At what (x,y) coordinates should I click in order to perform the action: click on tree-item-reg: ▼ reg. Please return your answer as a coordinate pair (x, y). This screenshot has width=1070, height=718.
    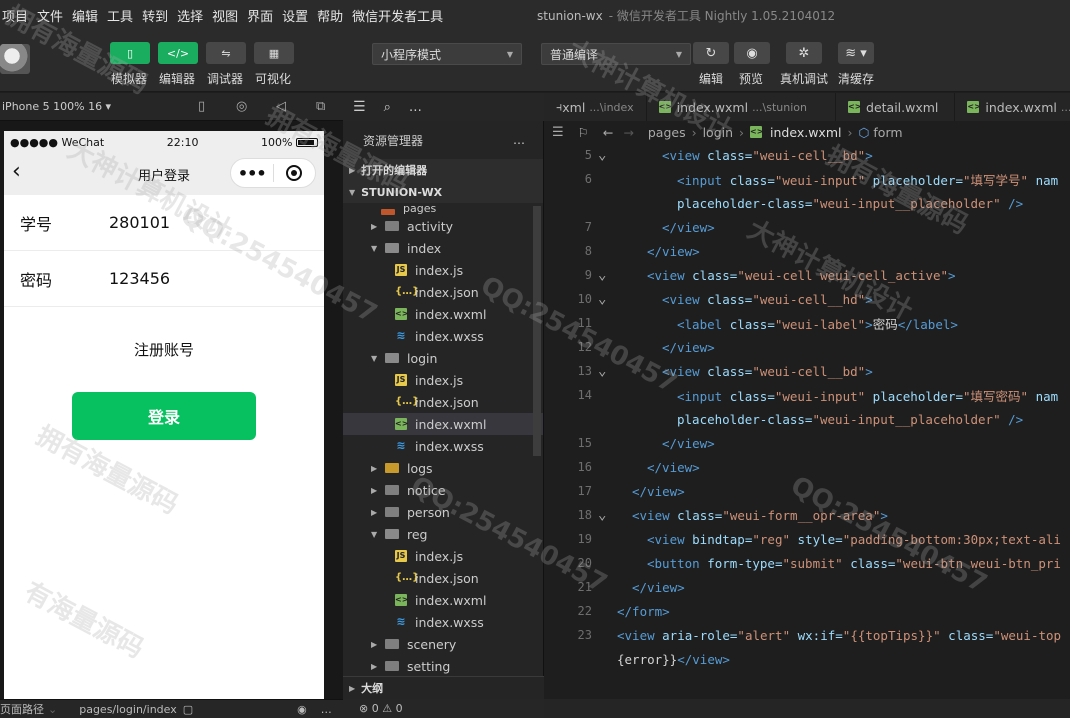
    Looking at the image, I should click on (443, 534).